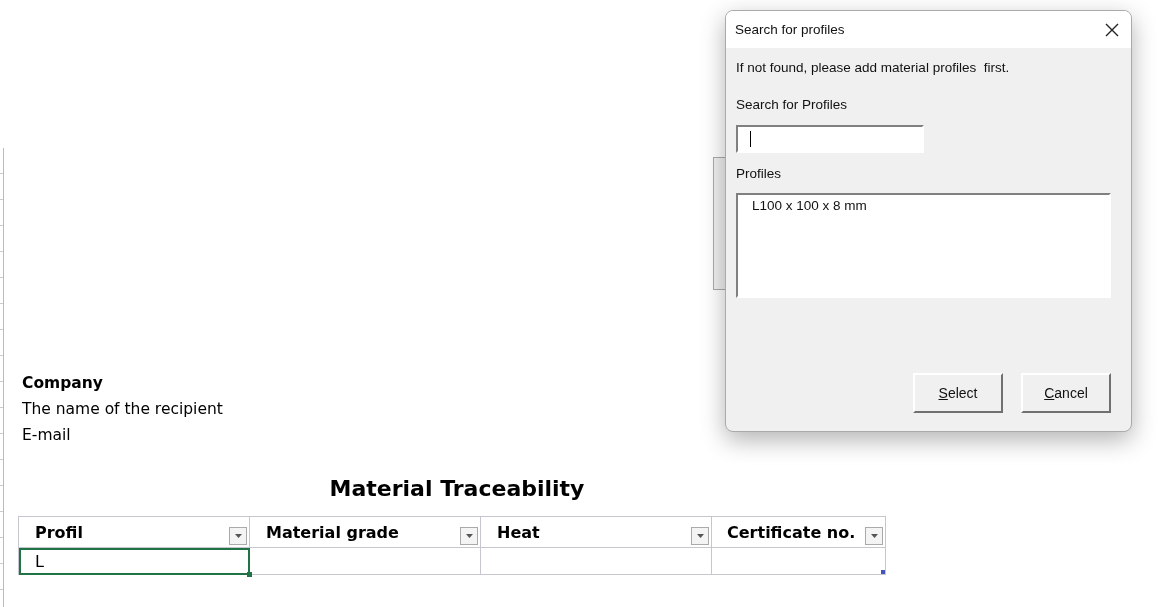  I want to click on column-header: Profil, so click(134, 532).